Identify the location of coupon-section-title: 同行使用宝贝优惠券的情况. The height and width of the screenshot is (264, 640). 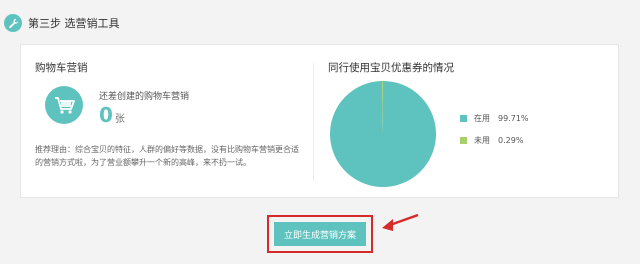
(391, 68).